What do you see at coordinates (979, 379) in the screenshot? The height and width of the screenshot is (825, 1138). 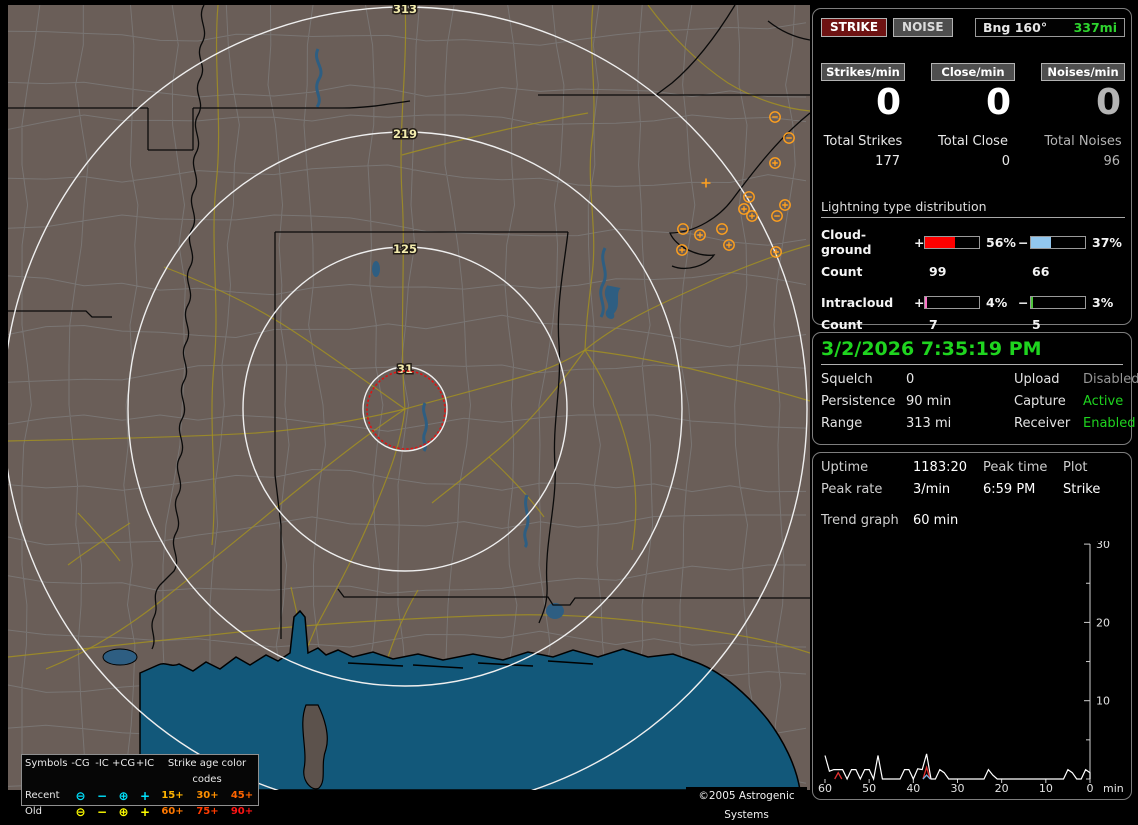 I see `status-row: Squelch 0 Upload Disabled` at bounding box center [979, 379].